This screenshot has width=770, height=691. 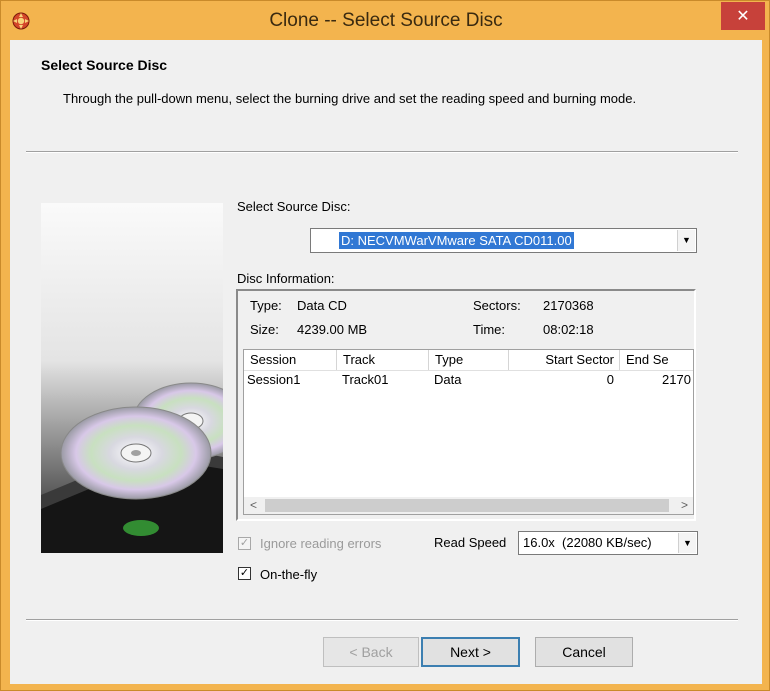 I want to click on cell-session: Session1, so click(x=274, y=379).